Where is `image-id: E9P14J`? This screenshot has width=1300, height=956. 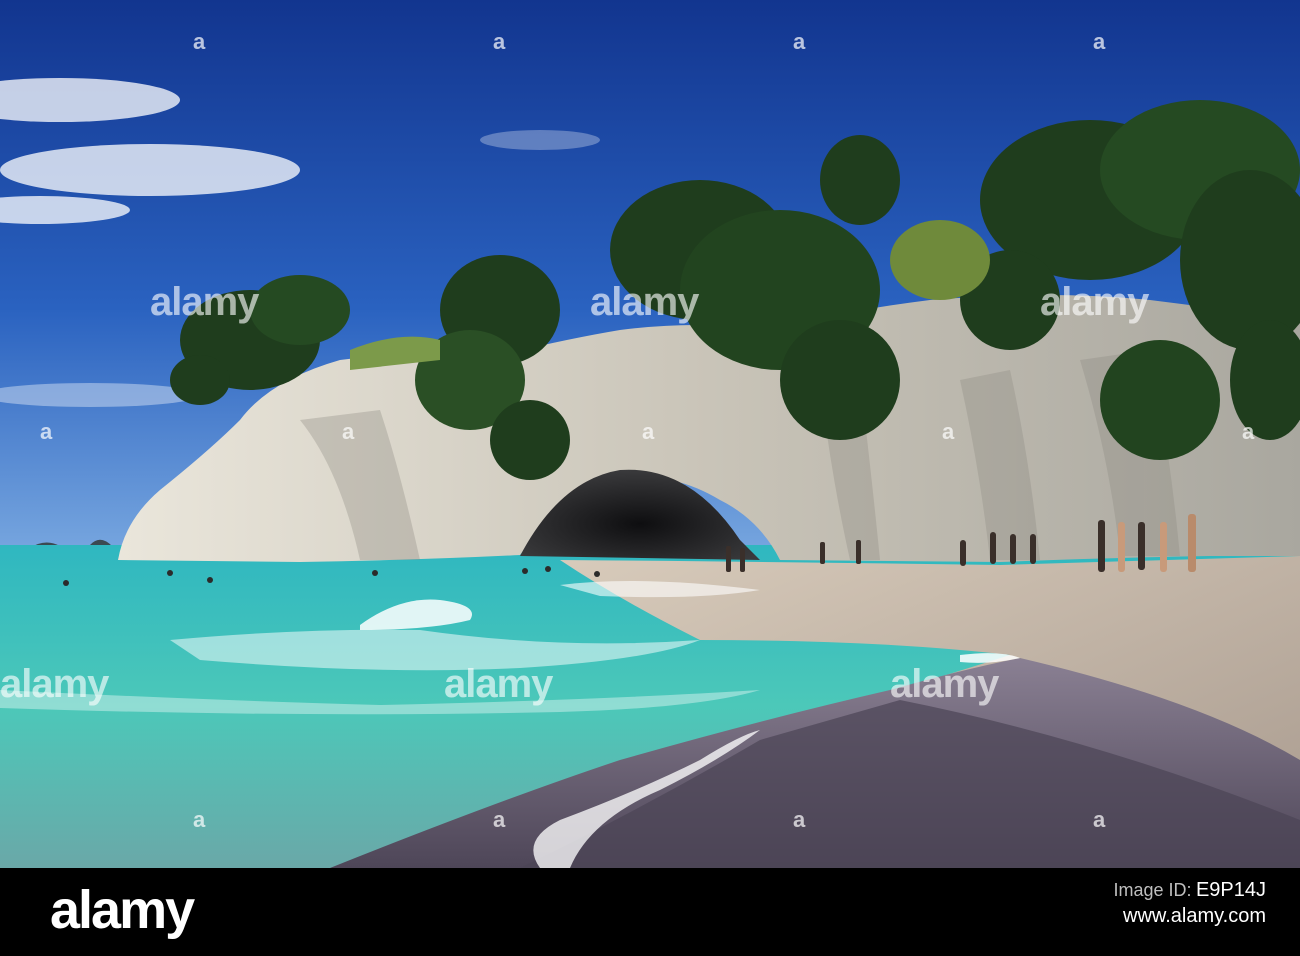
image-id: E9P14J is located at coordinates (1230, 890).